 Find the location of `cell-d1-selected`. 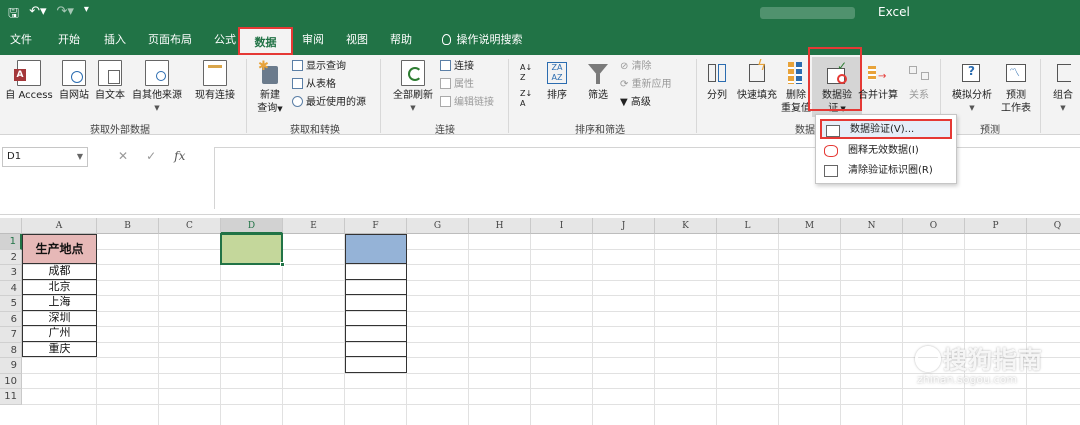

cell-d1-selected is located at coordinates (252, 250).